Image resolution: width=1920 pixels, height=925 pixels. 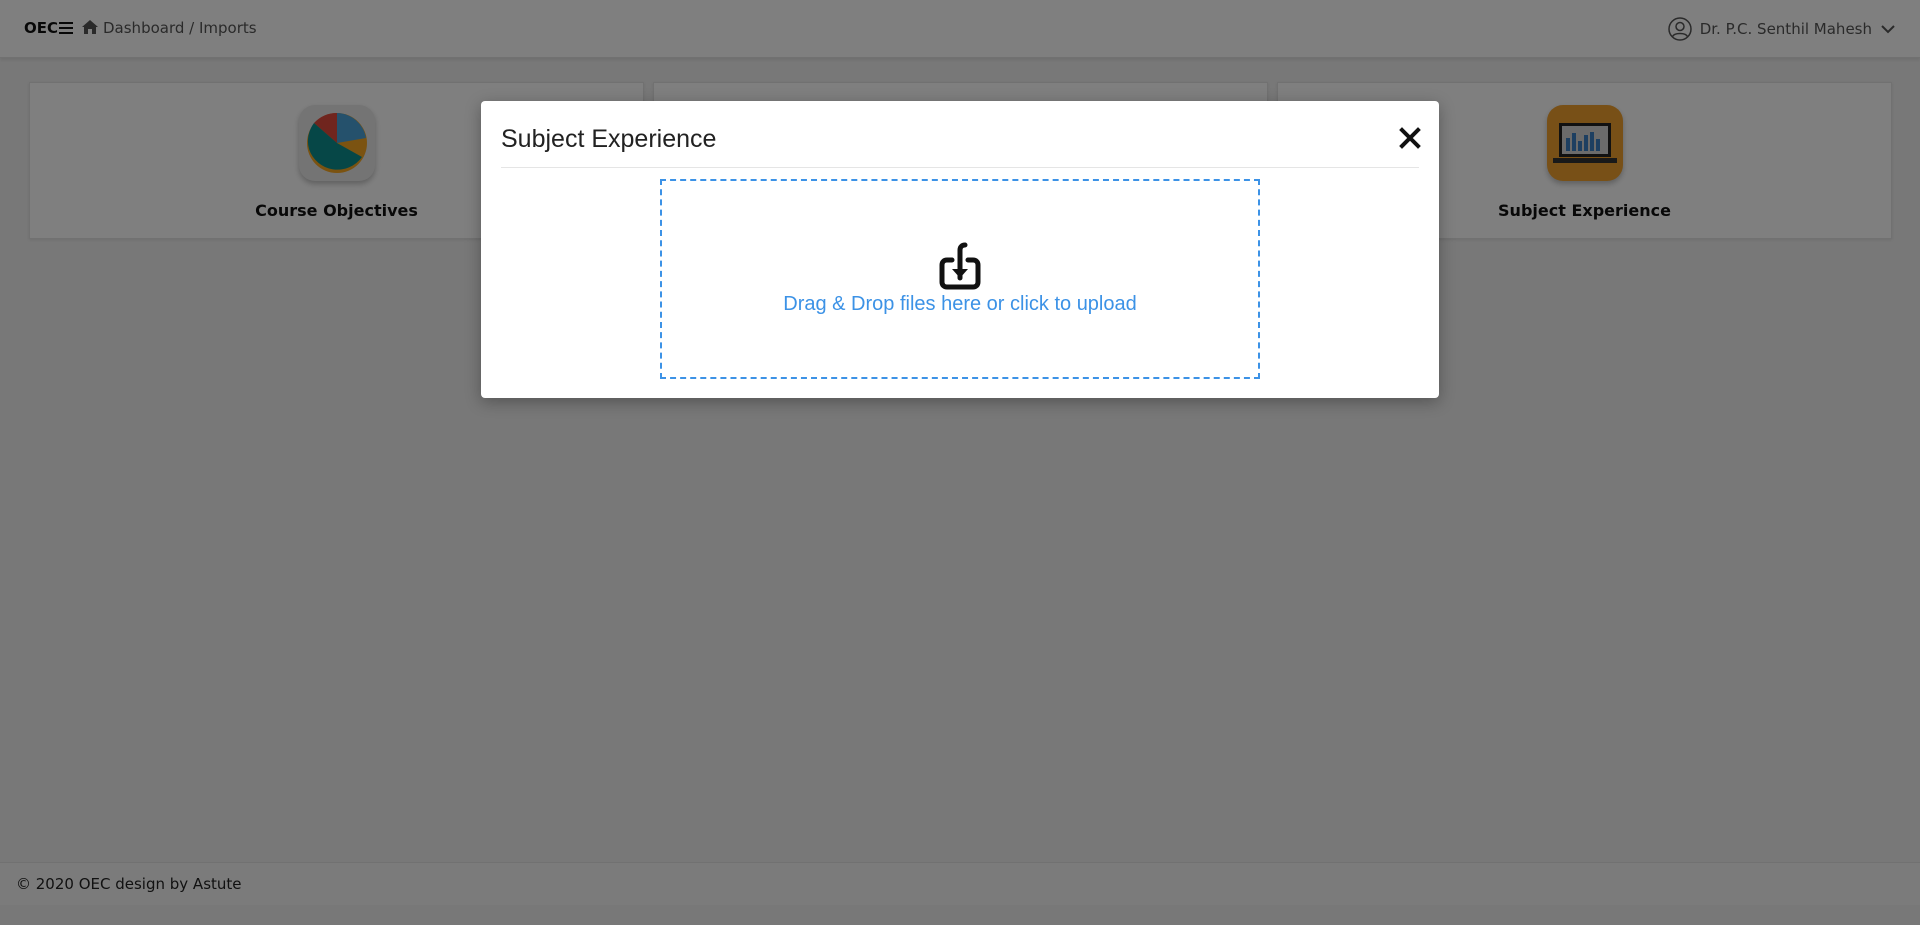 I want to click on modal-title: Subject Experience, so click(x=609, y=139).